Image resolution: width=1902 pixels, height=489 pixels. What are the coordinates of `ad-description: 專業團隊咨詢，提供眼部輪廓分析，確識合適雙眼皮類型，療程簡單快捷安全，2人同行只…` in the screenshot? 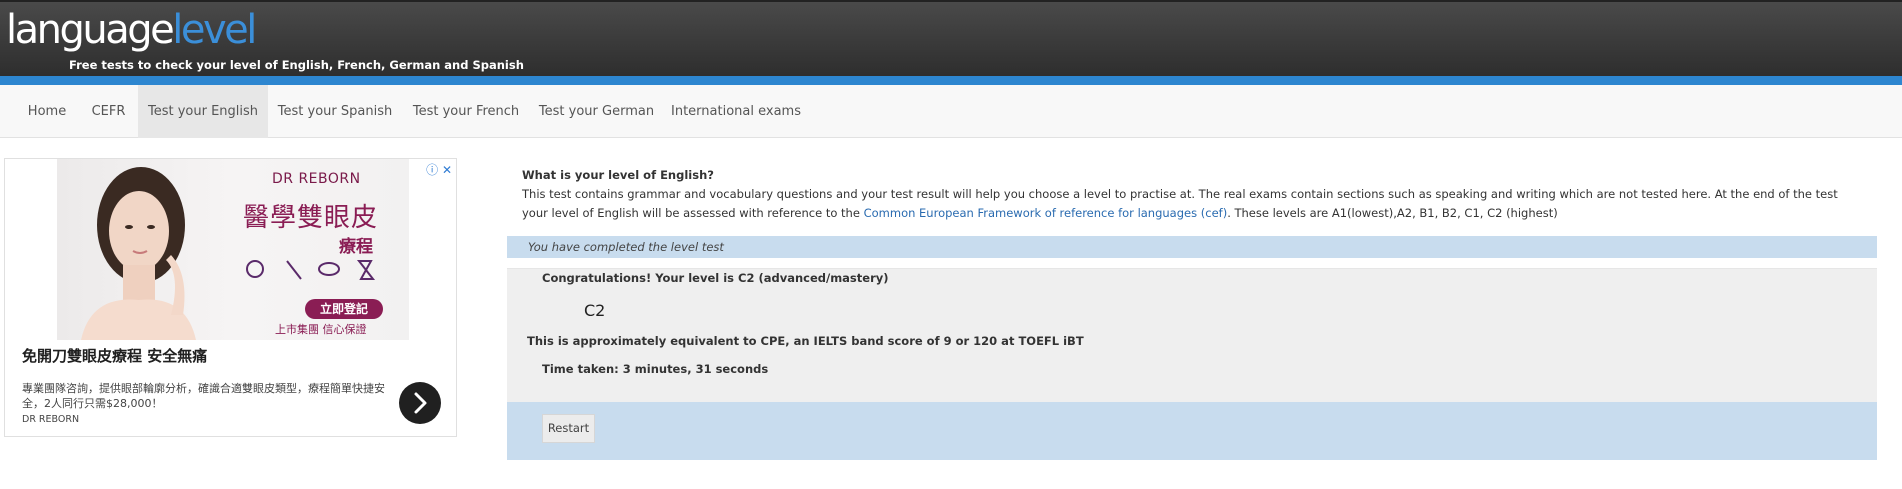 It's located at (203, 396).